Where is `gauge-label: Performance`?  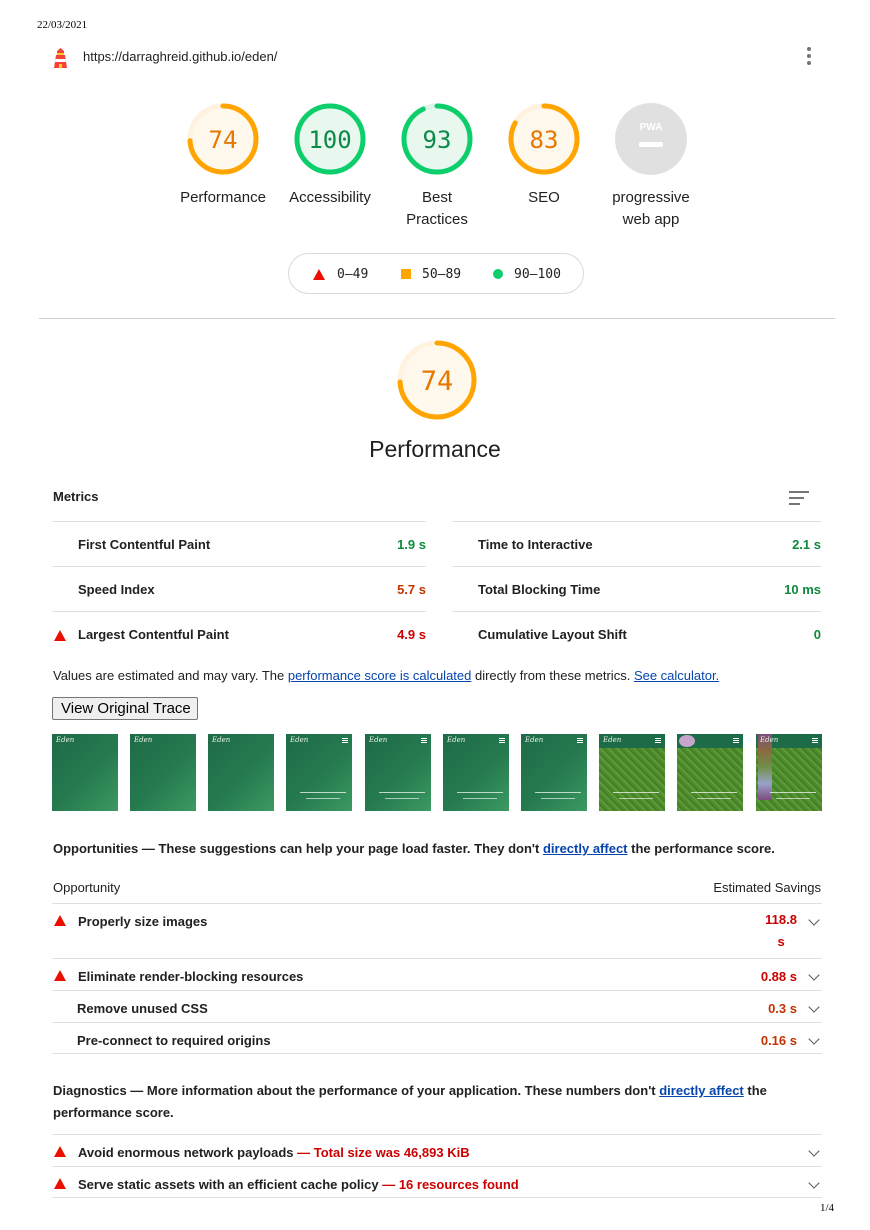 gauge-label: Performance is located at coordinates (223, 197).